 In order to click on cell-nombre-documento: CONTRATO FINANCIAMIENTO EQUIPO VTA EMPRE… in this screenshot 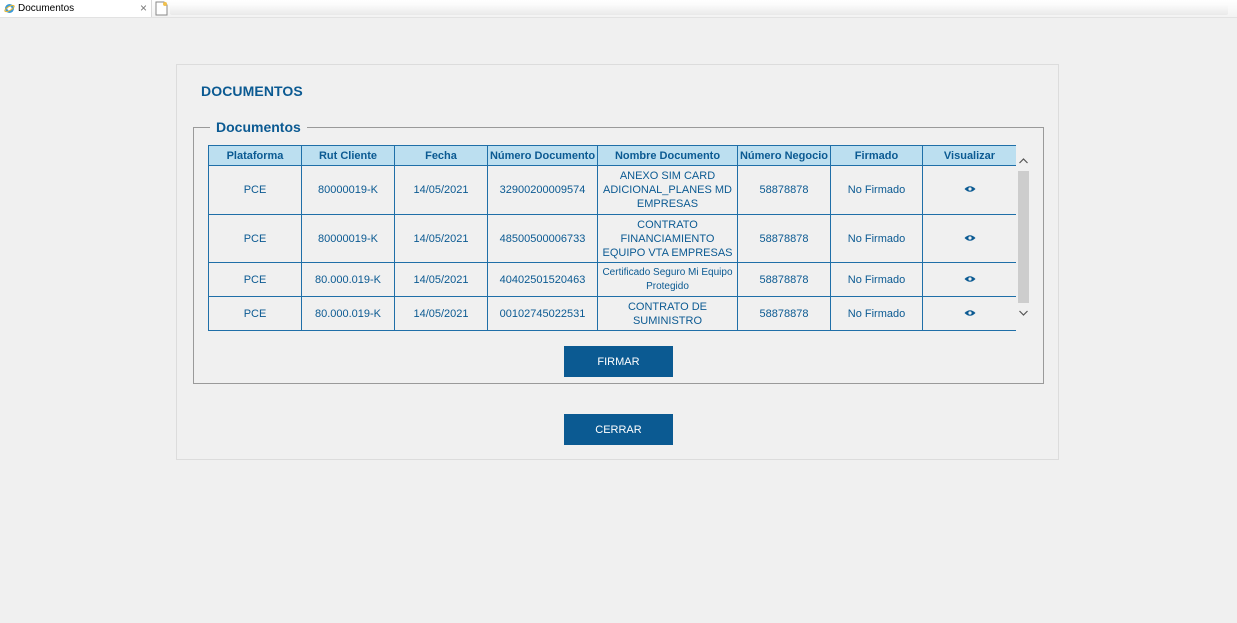, I will do `click(667, 238)`.